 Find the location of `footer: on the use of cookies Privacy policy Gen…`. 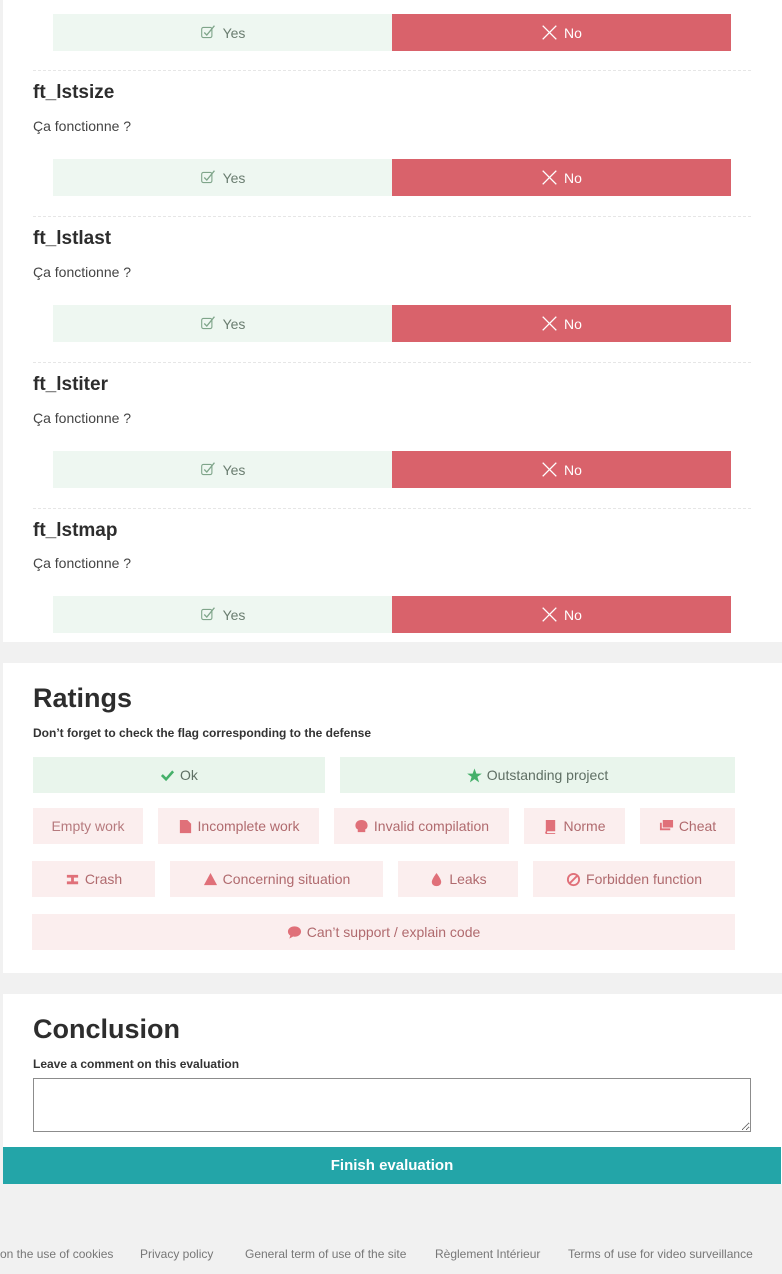

footer: on the use of cookies Privacy policy Gen… is located at coordinates (391, 1255).